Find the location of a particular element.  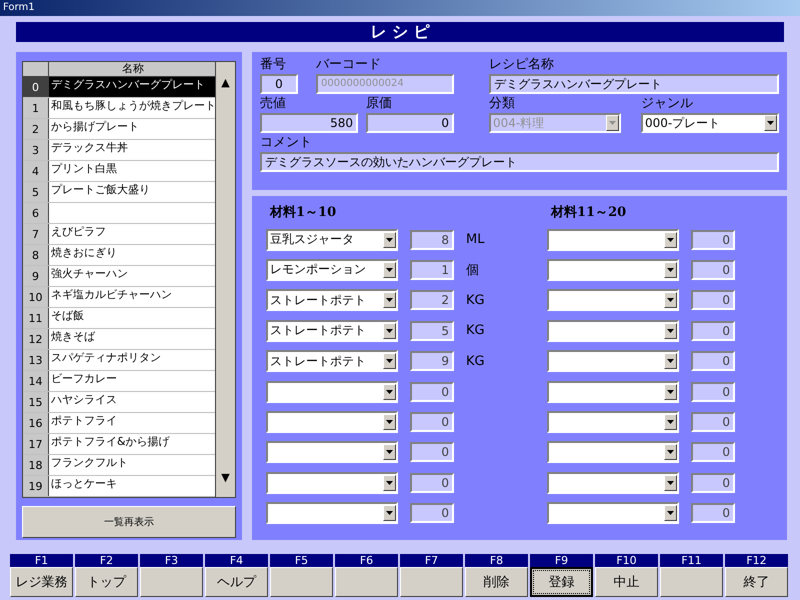

list-row: 17 ポテトフライ&から揚げ is located at coordinates (119, 444).